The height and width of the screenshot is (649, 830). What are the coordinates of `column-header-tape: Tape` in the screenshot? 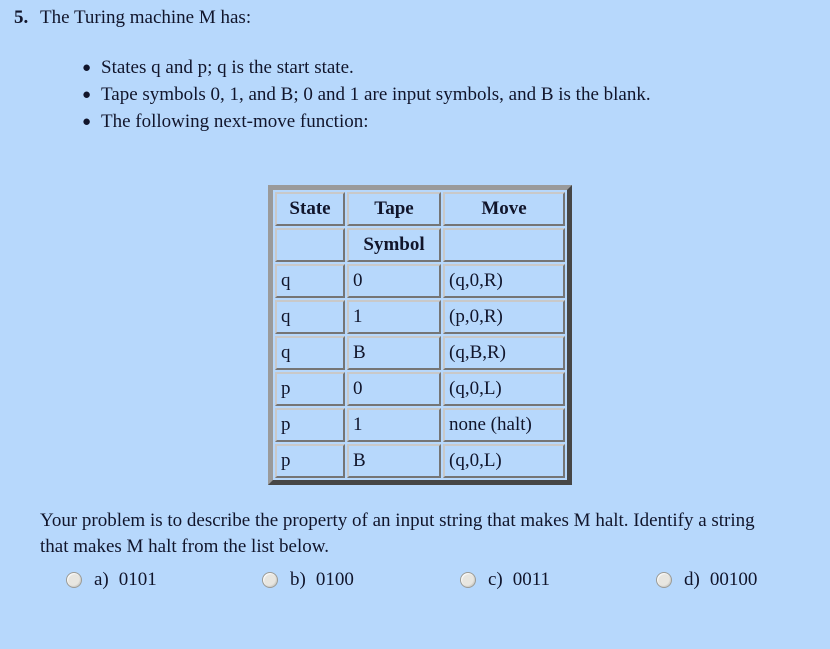 It's located at (394, 209).